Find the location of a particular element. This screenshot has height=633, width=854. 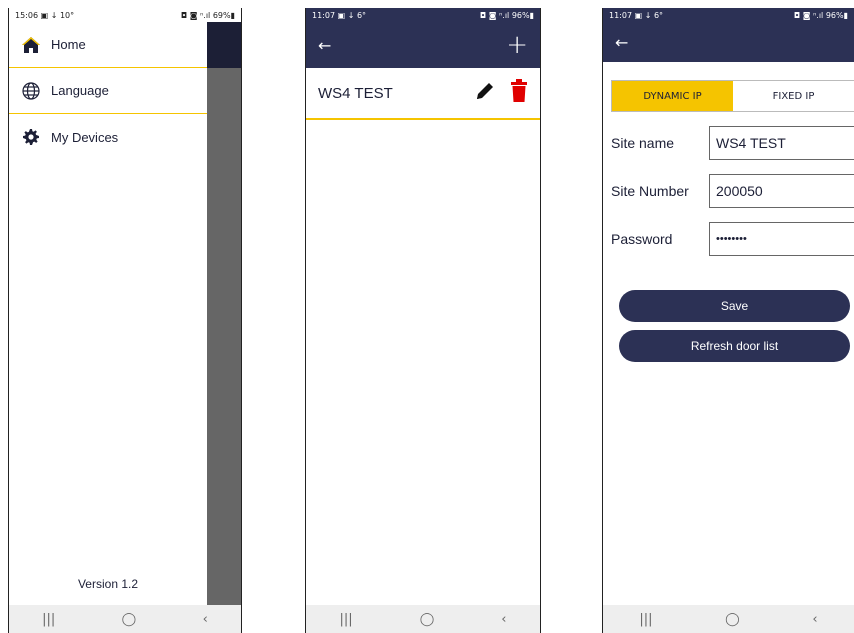

dynamic-ip-option: DYNAMIC IP is located at coordinates (672, 96).